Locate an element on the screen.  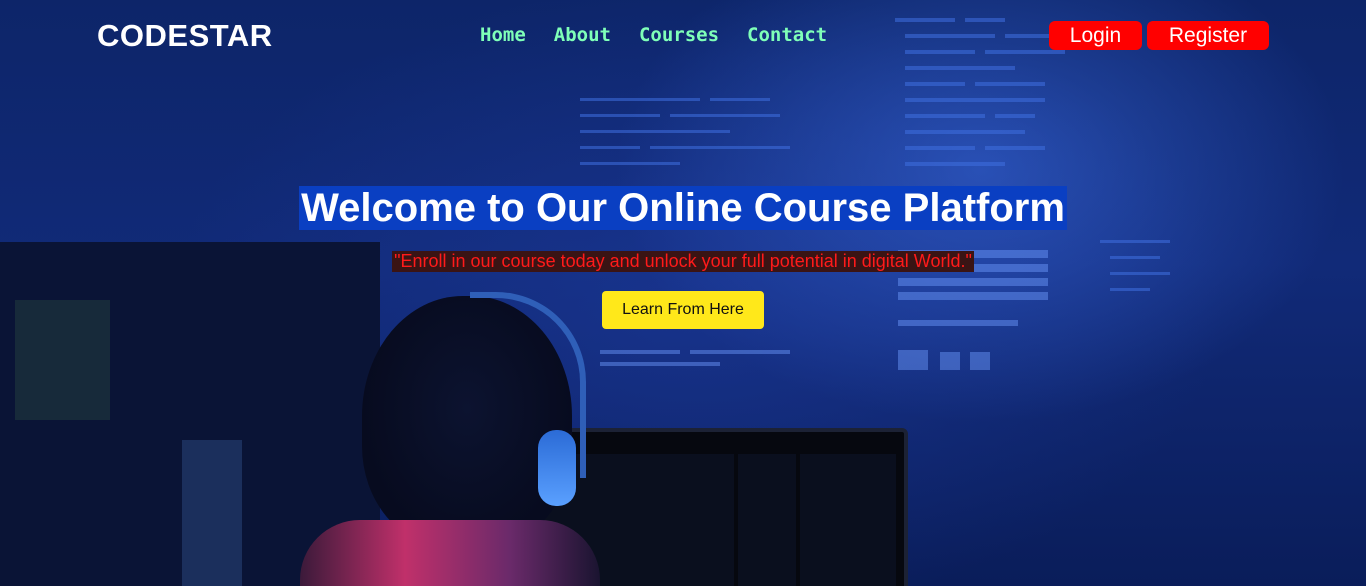
person-shoulders is located at coordinates (450, 553).